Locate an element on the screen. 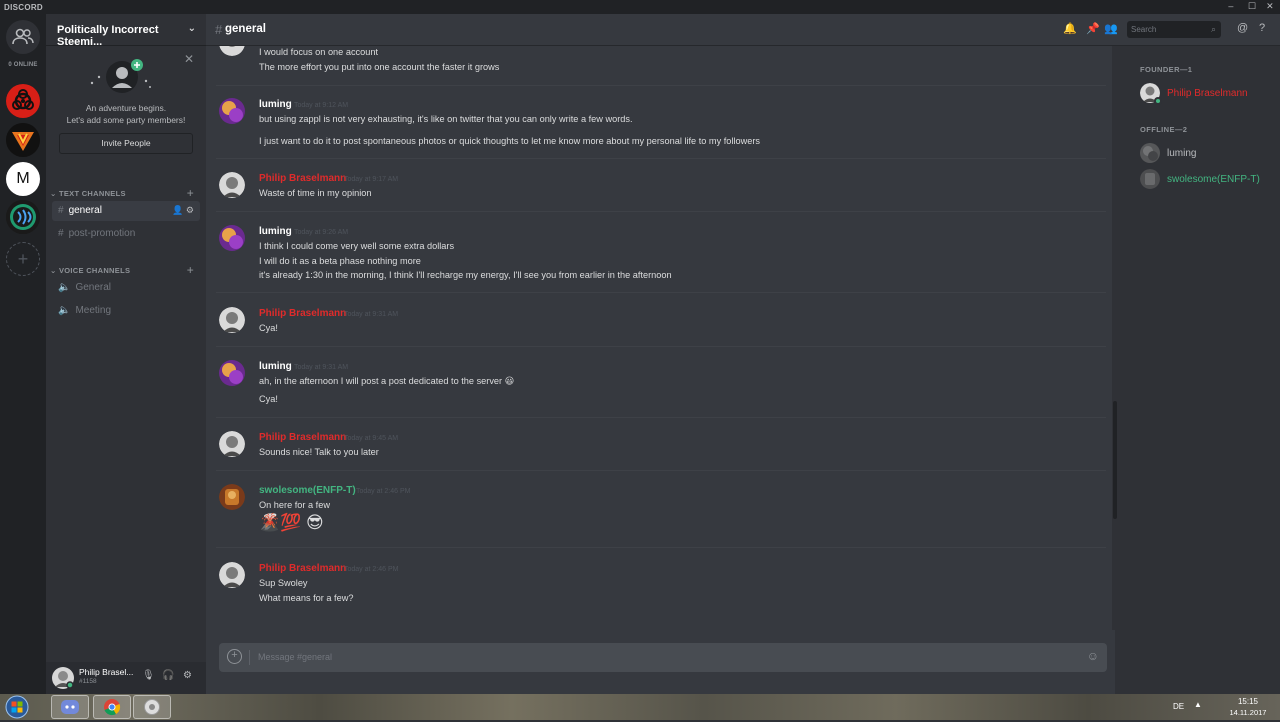 The width and height of the screenshot is (1280, 722). mention-icon: @ is located at coordinates (1242, 28).